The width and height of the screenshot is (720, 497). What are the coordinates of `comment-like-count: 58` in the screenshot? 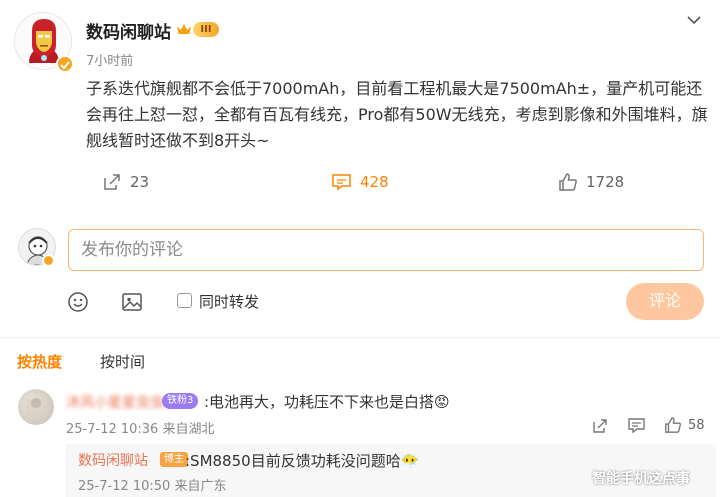 It's located at (696, 425).